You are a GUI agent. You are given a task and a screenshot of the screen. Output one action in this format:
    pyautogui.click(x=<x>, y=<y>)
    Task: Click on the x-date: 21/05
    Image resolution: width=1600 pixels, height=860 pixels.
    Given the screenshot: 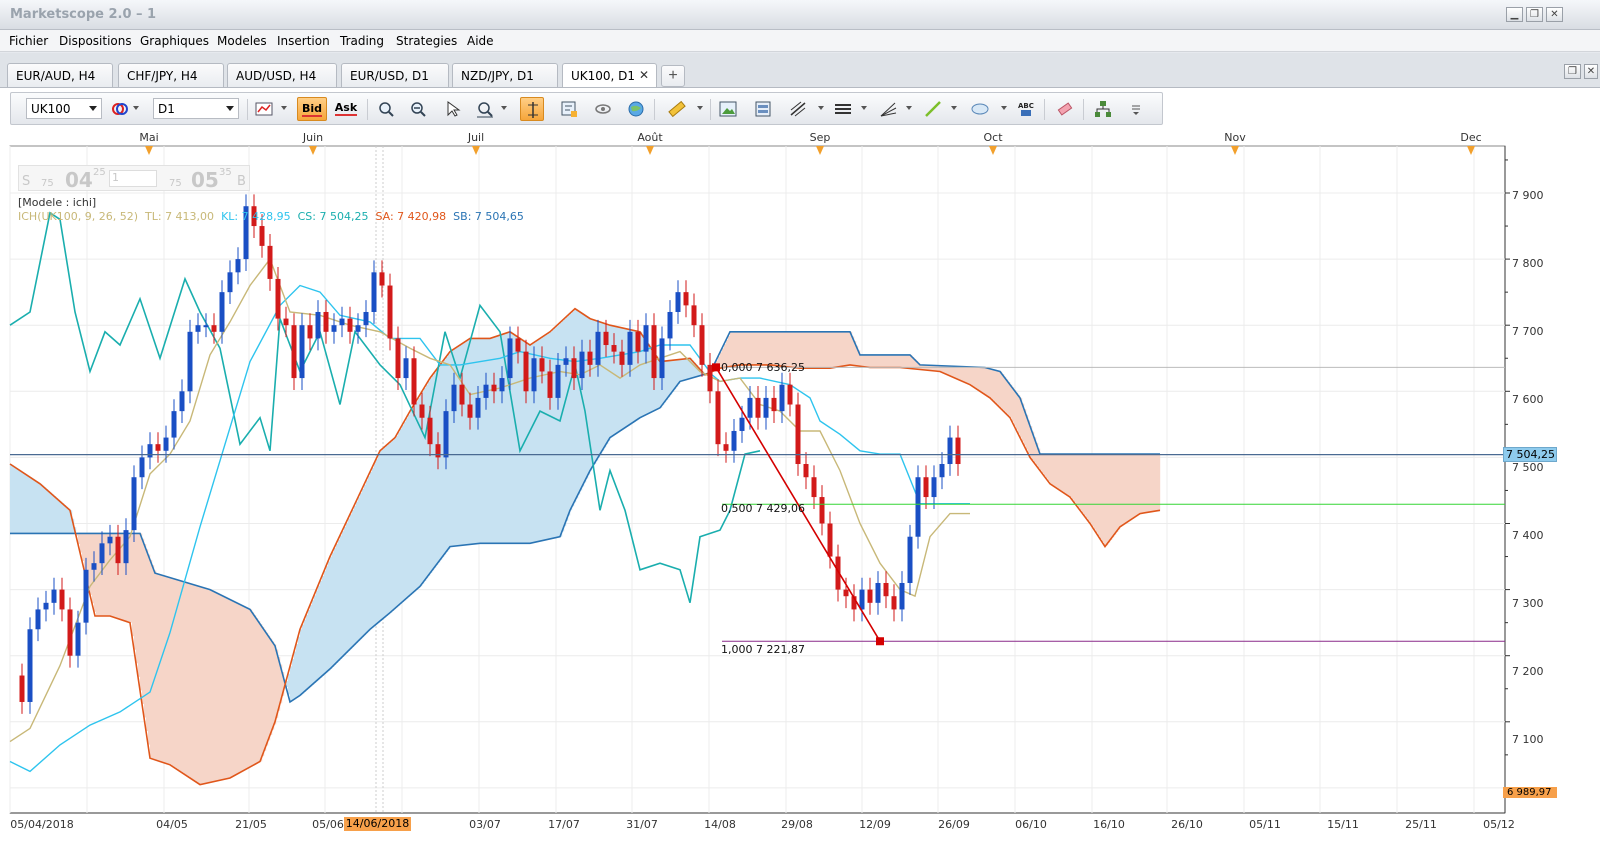 What is the action you would take?
    pyautogui.click(x=251, y=824)
    